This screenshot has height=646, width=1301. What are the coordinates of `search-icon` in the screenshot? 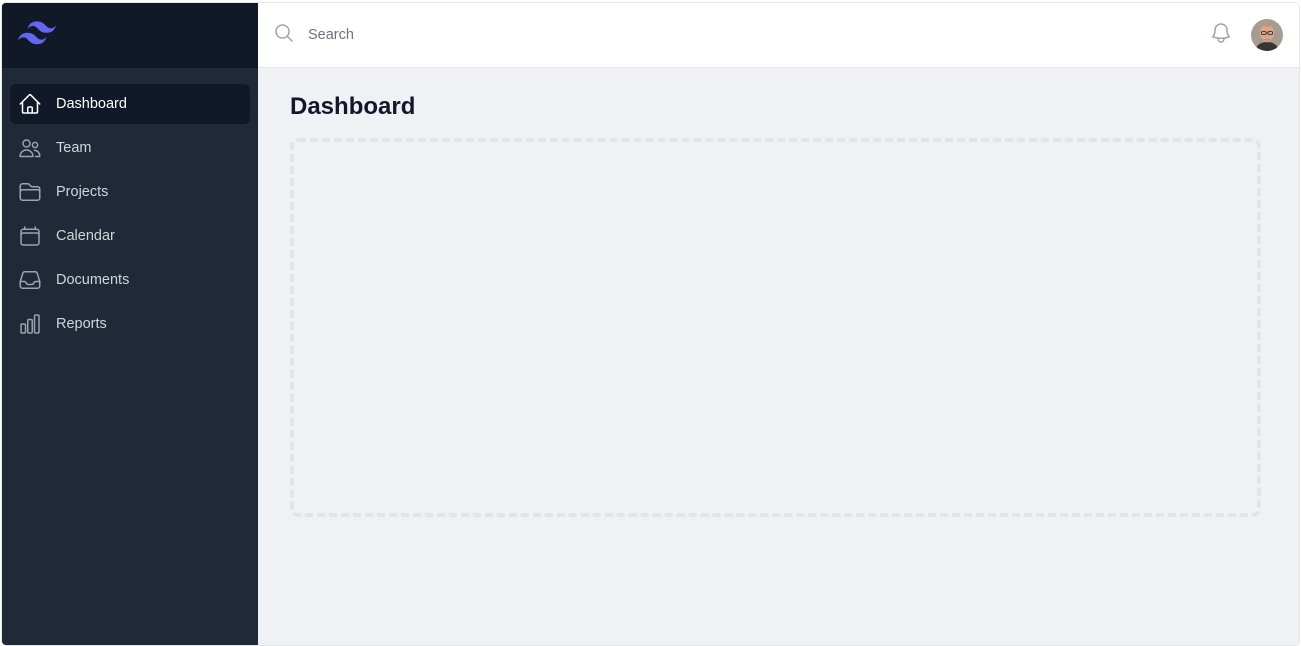 It's located at (284, 35).